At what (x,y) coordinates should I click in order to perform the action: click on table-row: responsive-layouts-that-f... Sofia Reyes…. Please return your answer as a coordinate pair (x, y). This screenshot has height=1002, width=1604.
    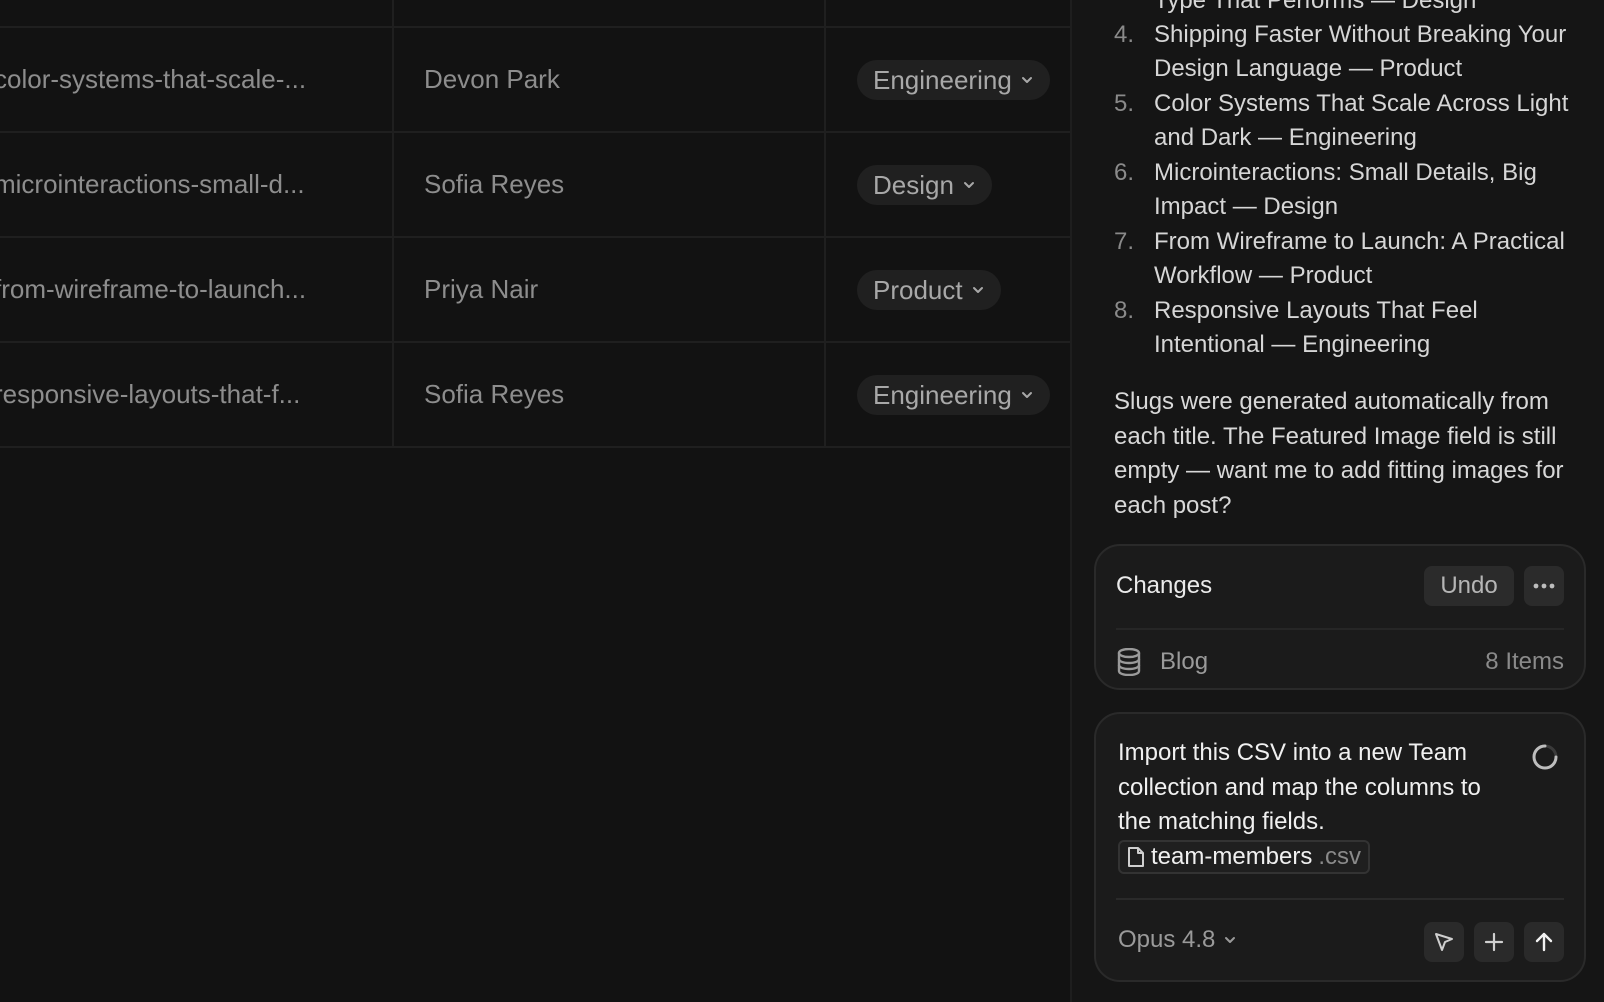
    Looking at the image, I should click on (535, 395).